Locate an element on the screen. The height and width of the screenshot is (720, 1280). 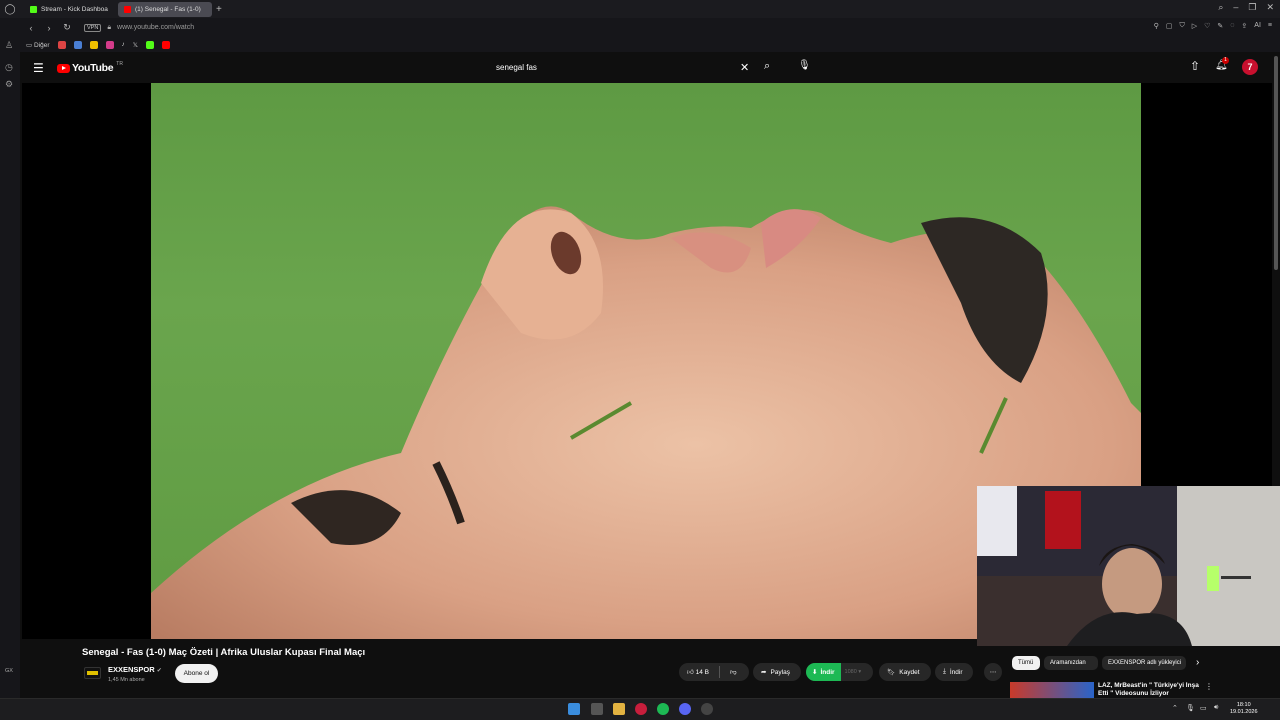
download-label: İndir is located at coordinates (956, 672).